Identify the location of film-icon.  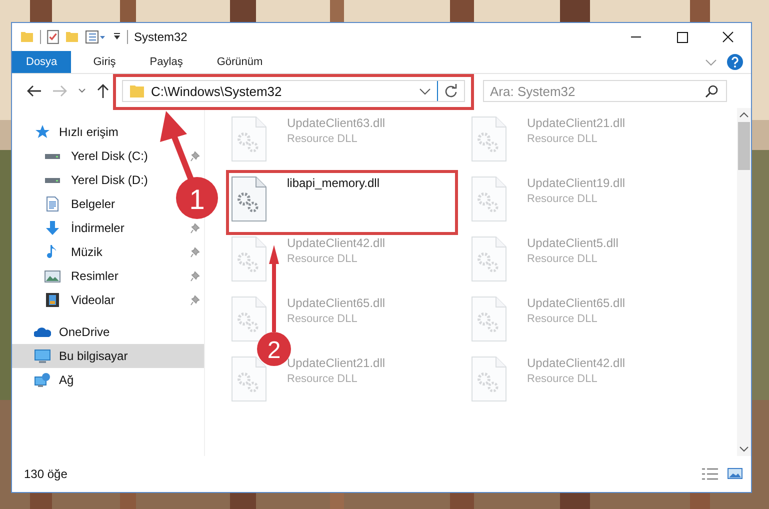
(52, 300).